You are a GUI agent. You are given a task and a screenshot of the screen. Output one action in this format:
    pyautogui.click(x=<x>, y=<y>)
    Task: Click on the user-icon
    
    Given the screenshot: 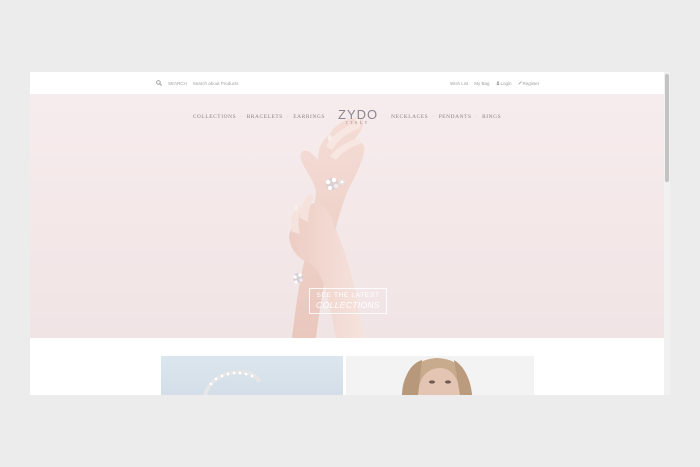 What is the action you would take?
    pyautogui.click(x=498, y=82)
    